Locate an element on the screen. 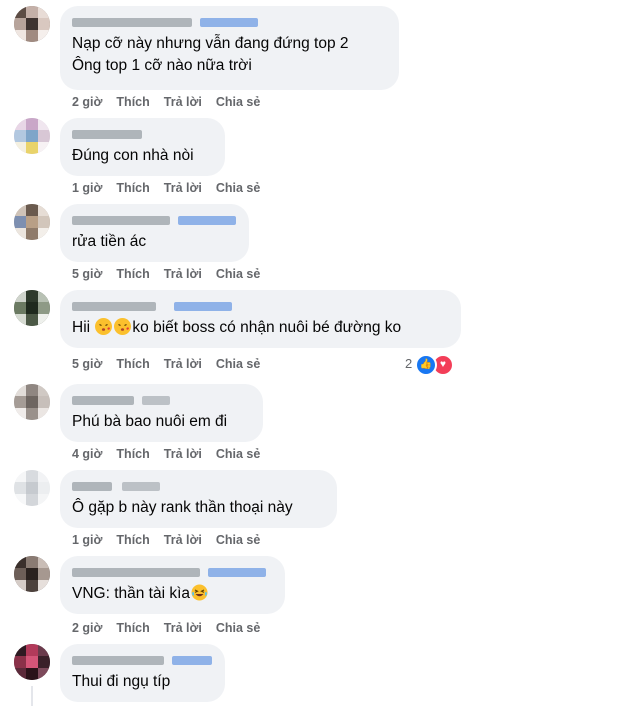  comment-bubble: Đúng con nhà nòi is located at coordinates (142, 147).